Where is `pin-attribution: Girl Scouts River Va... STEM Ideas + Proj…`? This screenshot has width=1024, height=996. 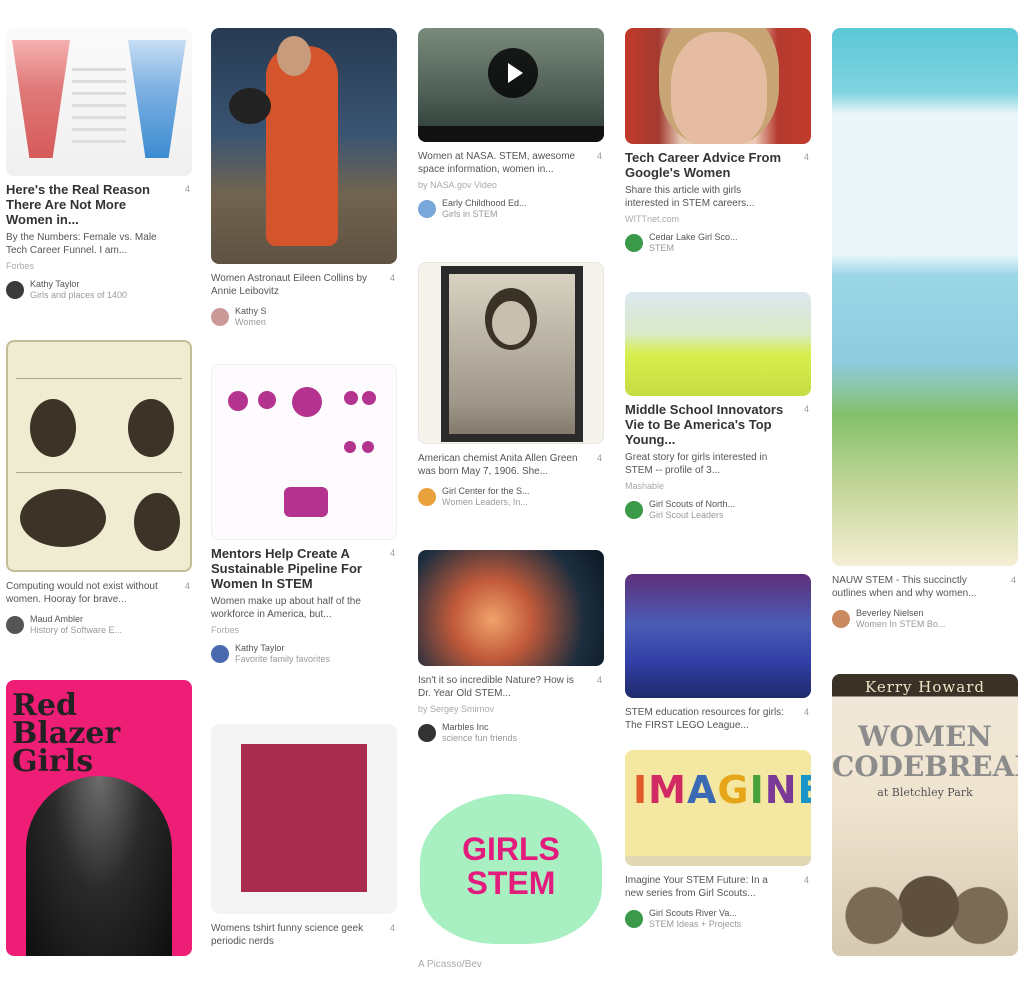 pin-attribution: Girl Scouts River Va... STEM Ideas + Proj… is located at coordinates (718, 919).